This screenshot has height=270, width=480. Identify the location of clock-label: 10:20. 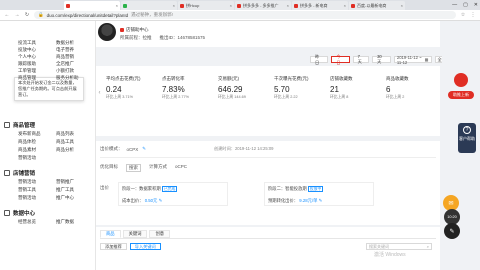
(452, 217).